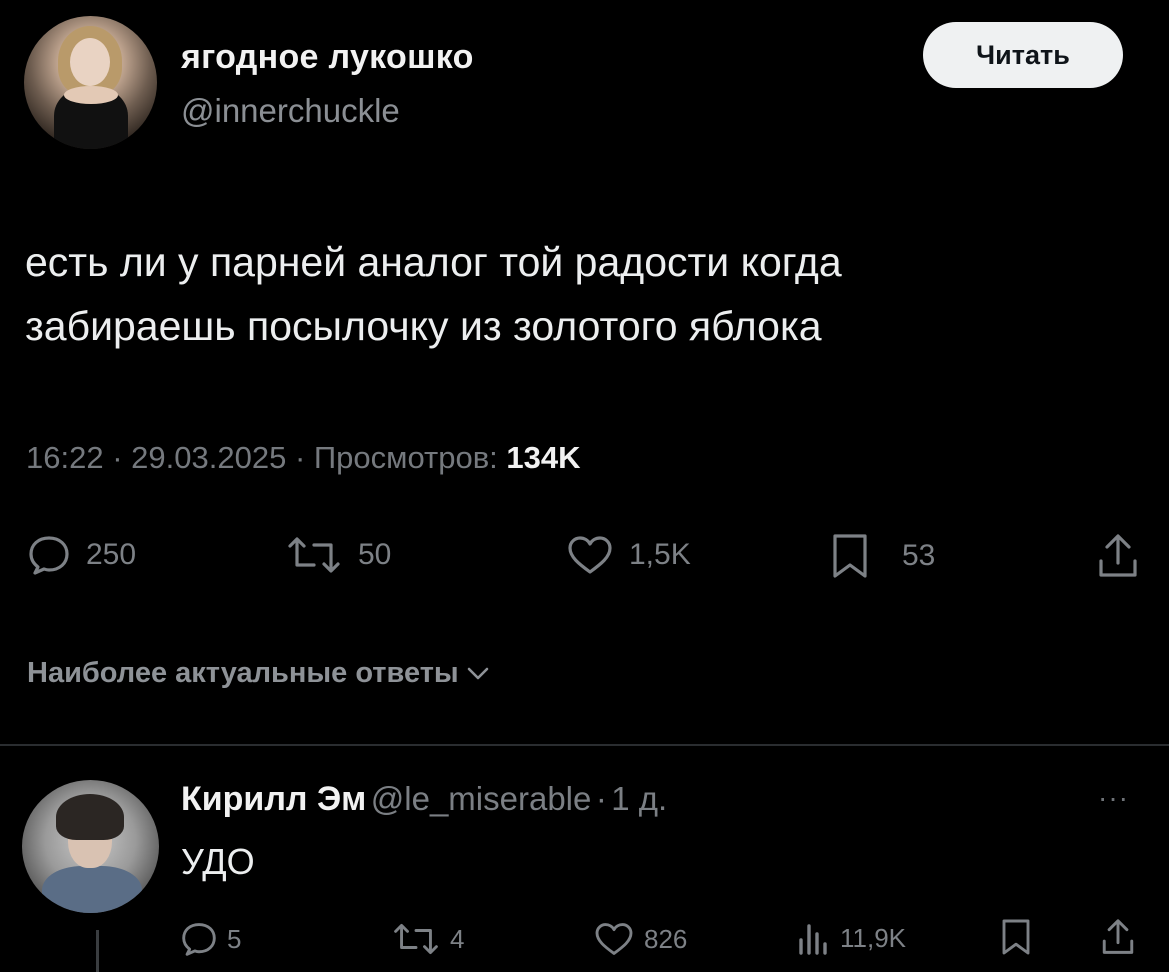 The width and height of the screenshot is (1169, 972). What do you see at coordinates (457, 938) in the screenshot?
I see `reply-retweet-count: 4` at bounding box center [457, 938].